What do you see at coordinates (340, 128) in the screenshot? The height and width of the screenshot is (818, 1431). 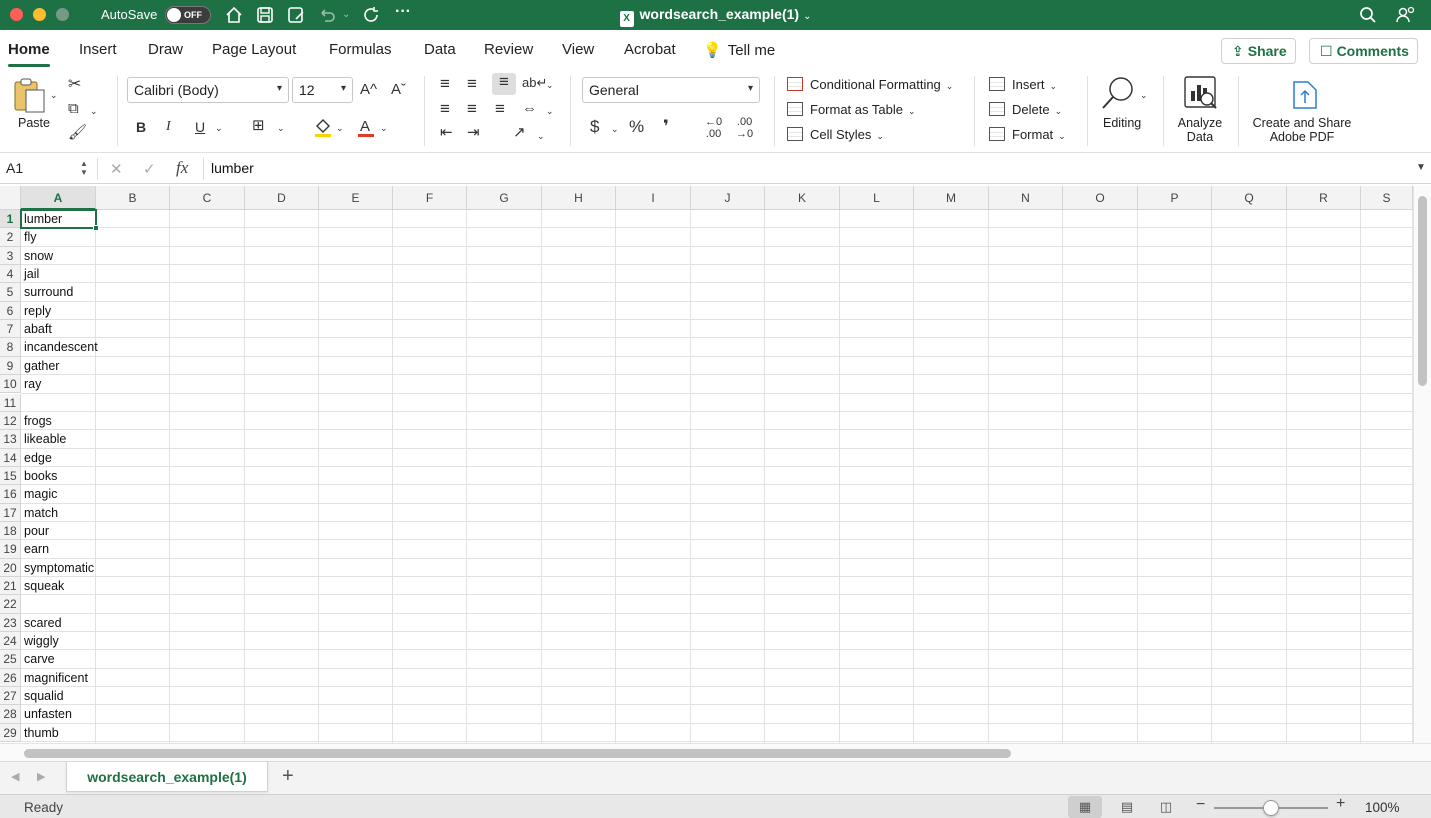 I see `fill-color-dropdown-icon: ⌄` at bounding box center [340, 128].